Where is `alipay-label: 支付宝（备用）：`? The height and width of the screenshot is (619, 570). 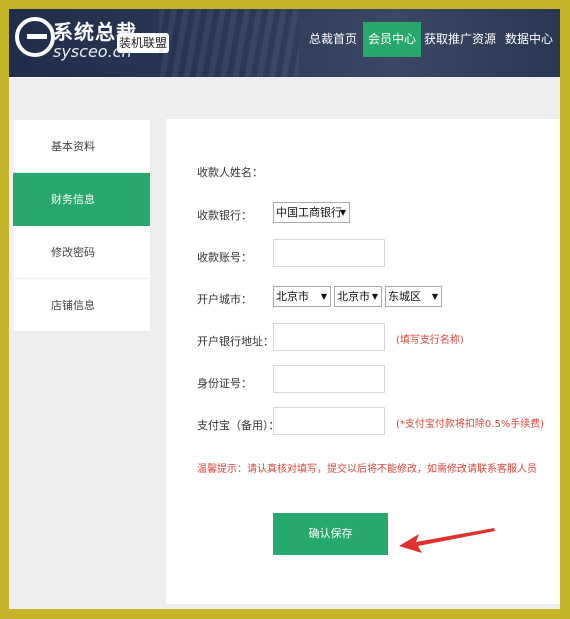
alipay-label: 支付宝（备用）： is located at coordinates (238, 425).